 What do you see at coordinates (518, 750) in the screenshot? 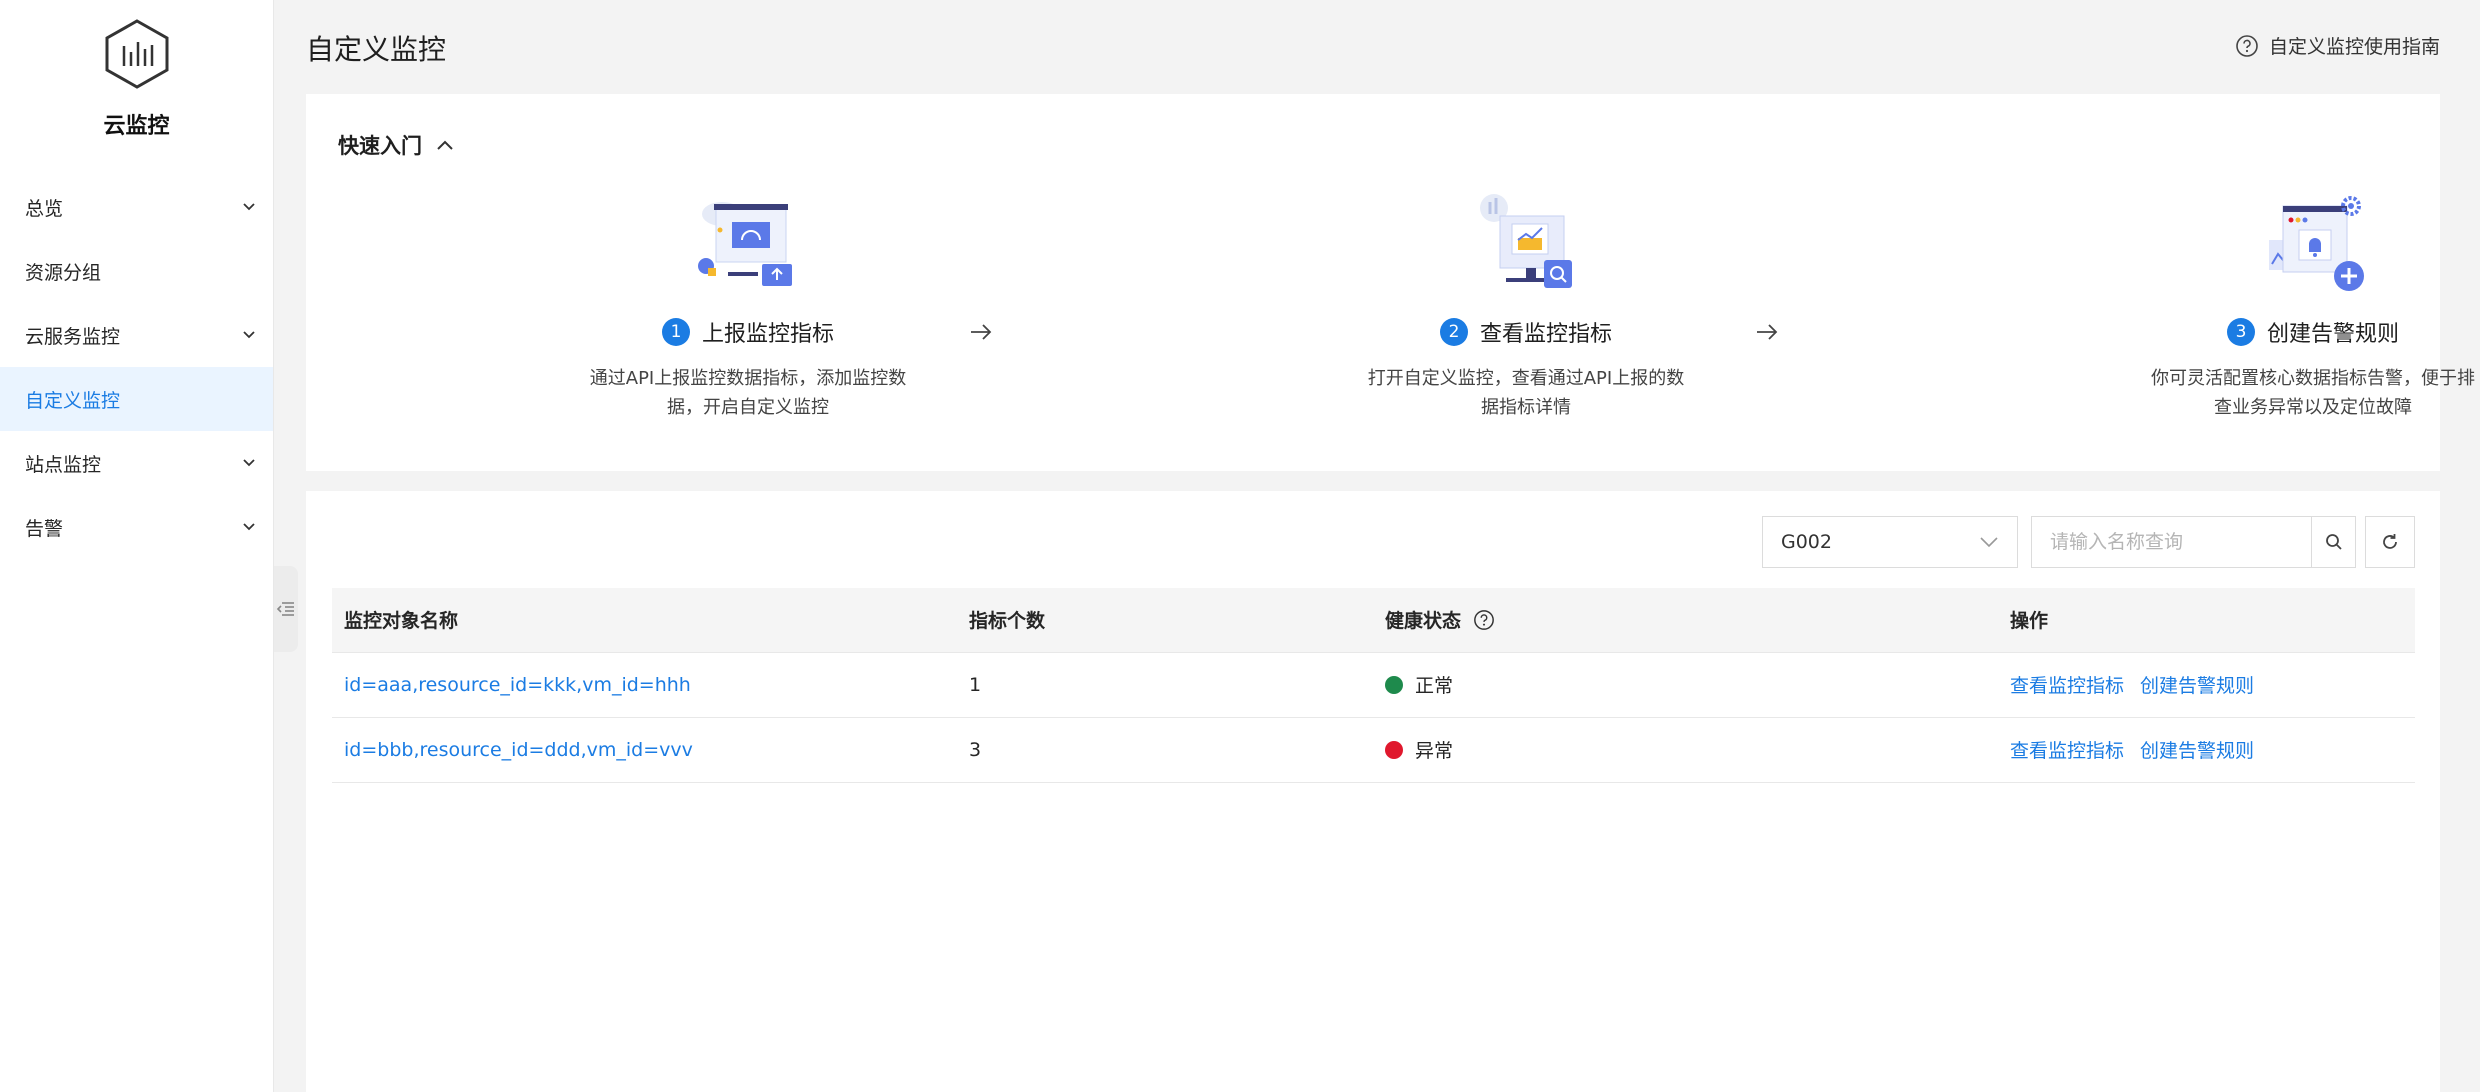
I see `monitor-object-link: id=bbb,resource_id=ddd,vm_id=vvv` at bounding box center [518, 750].